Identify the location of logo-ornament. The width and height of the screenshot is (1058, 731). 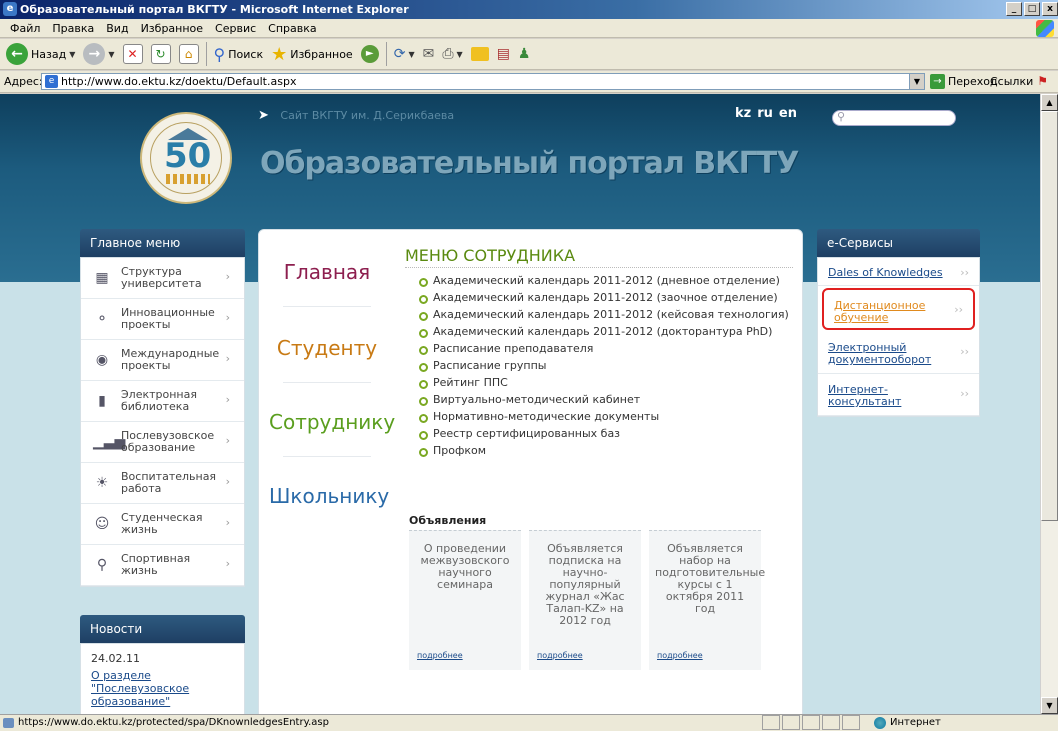
(188, 179).